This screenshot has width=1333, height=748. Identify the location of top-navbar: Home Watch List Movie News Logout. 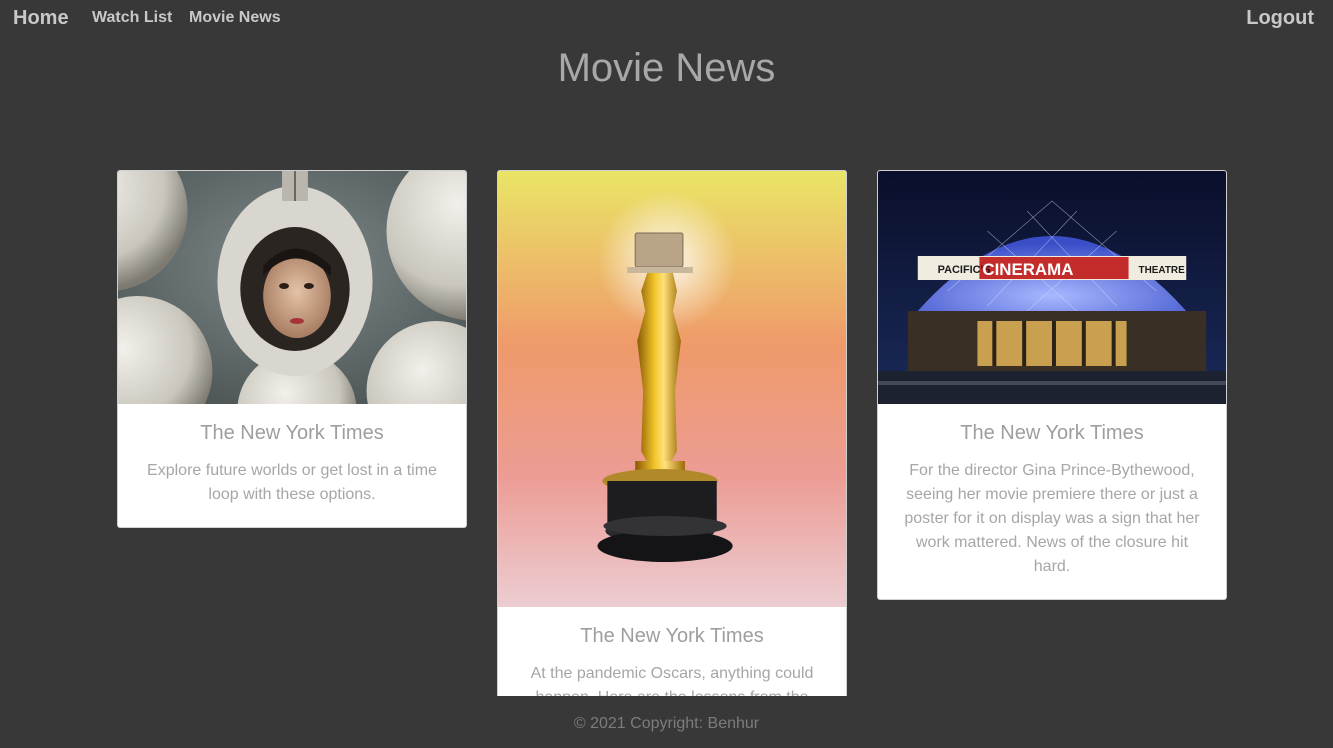
(666, 18).